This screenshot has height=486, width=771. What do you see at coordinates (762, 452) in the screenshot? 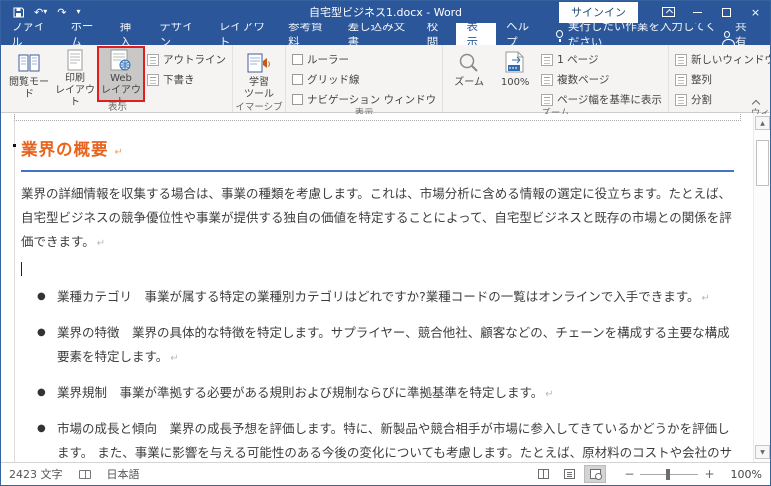
I see `scroll-down-button: ▼` at bounding box center [762, 452].